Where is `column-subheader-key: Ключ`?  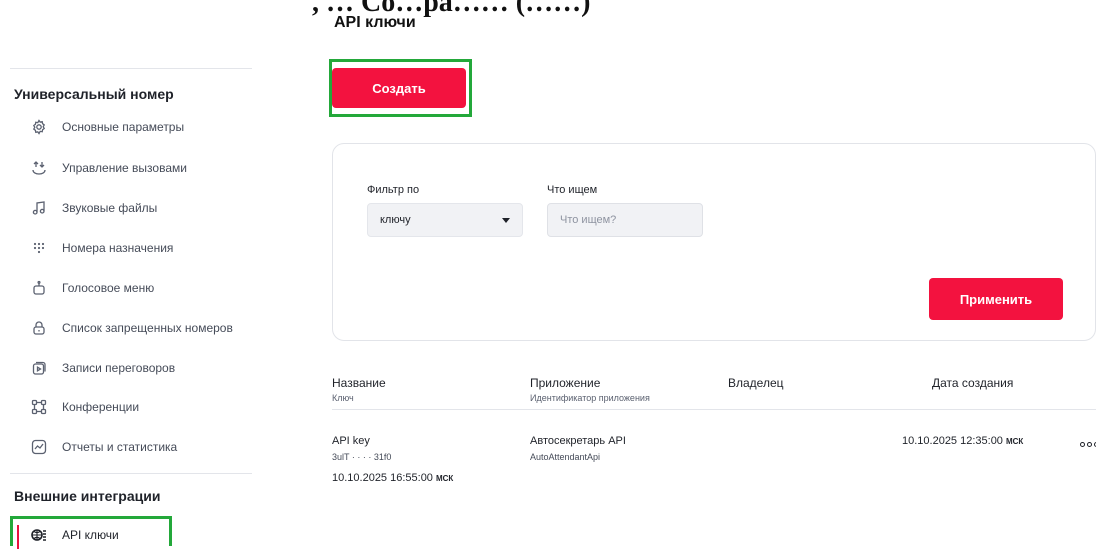
column-subheader-key: Ключ is located at coordinates (343, 398).